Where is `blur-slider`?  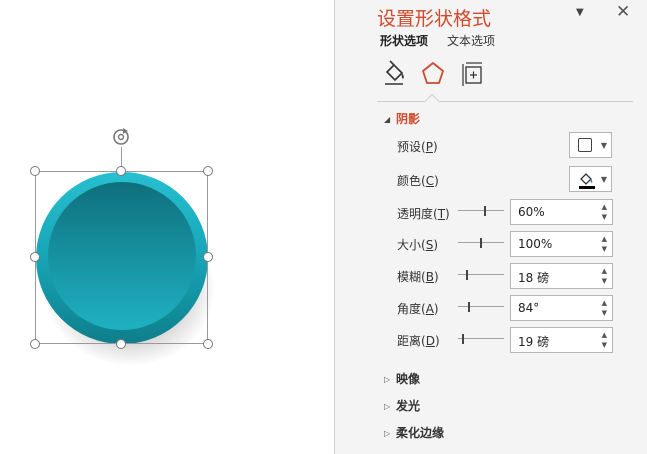 blur-slider is located at coordinates (481, 275).